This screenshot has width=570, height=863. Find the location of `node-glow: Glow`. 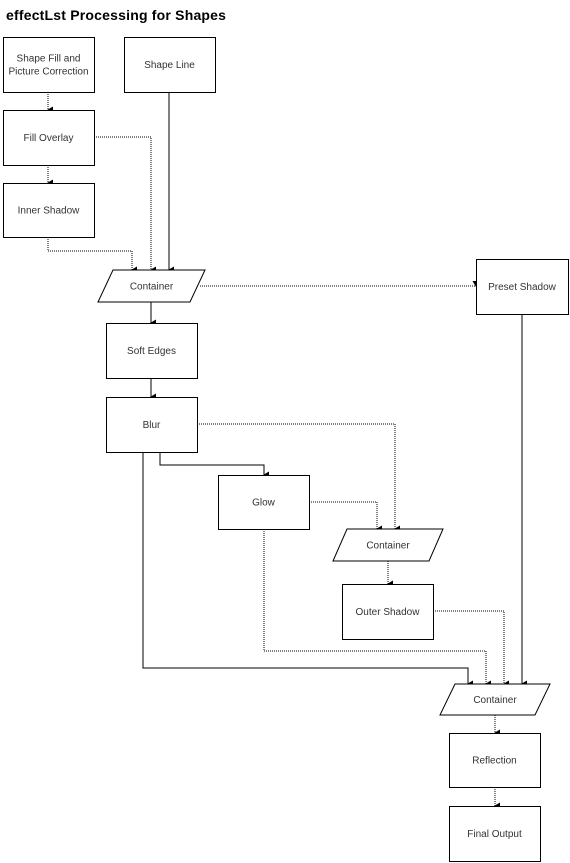

node-glow: Glow is located at coordinates (264, 502).